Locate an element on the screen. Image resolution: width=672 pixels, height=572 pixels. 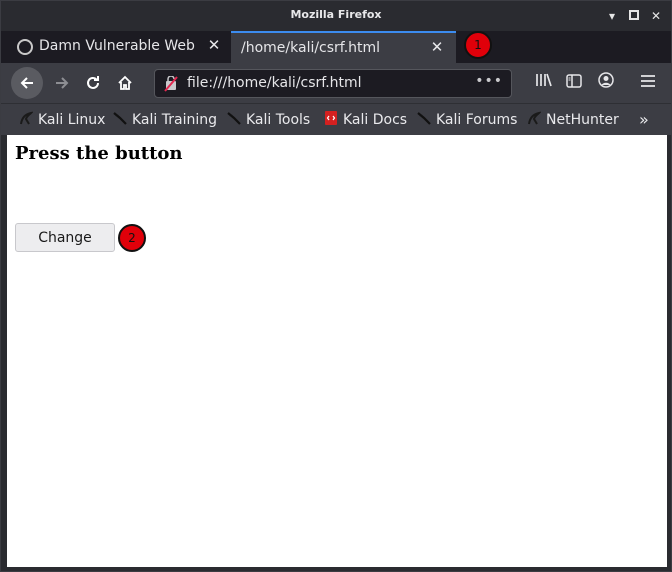
bookmark-nethunter: NetHunter is located at coordinates (573, 121).